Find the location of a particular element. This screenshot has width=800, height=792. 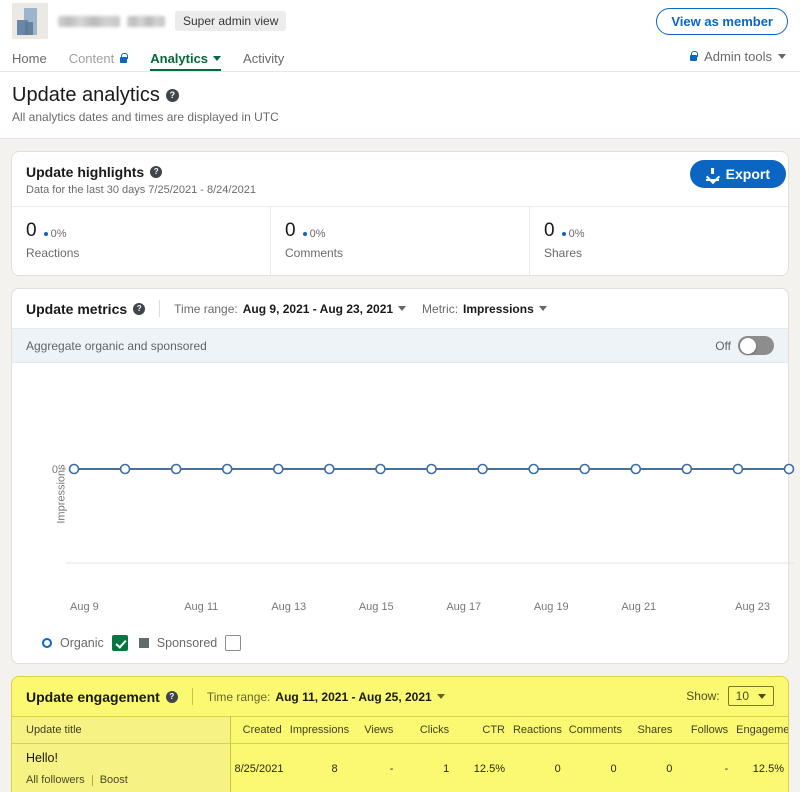

nav-item-activity-label: Activity is located at coordinates (264, 58).